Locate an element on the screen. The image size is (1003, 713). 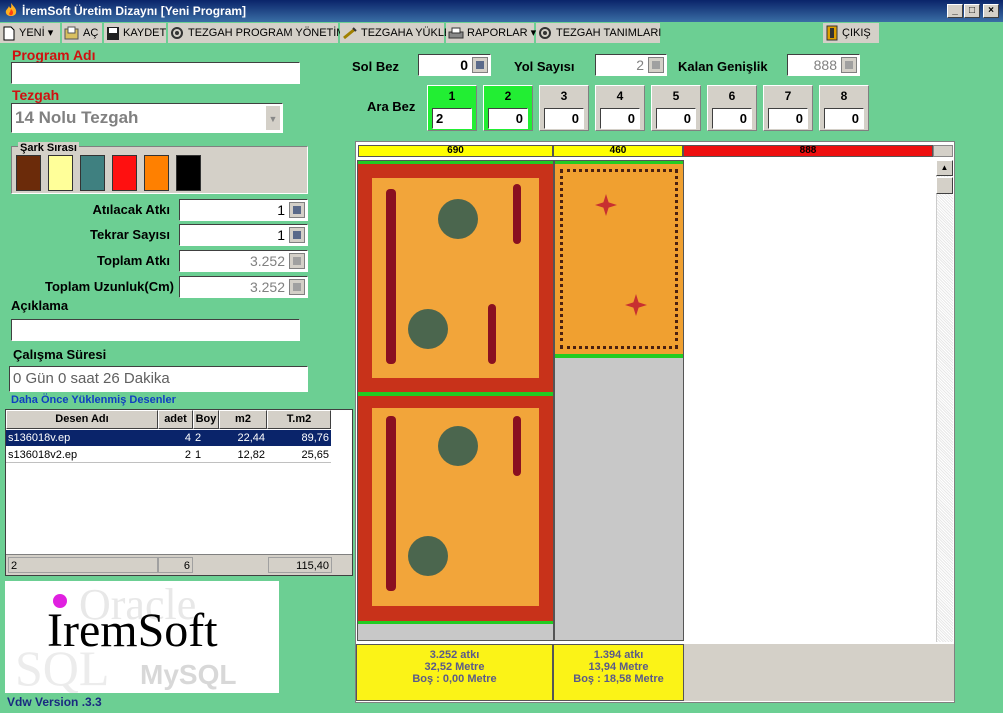
menu-cikis: ÇIKIŞ is located at coordinates (851, 33).